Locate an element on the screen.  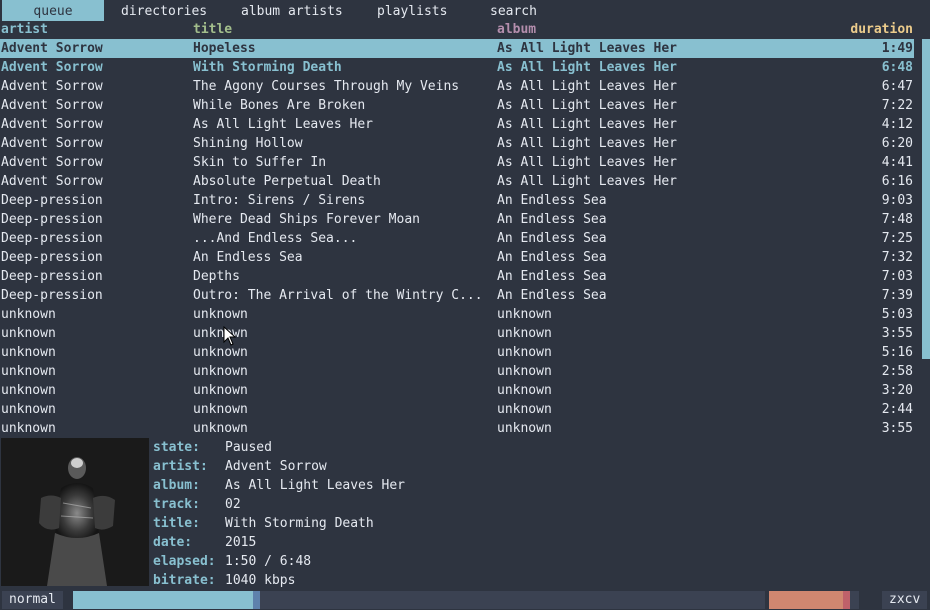
queue-row-duration: 2:58 is located at coordinates (897, 371).